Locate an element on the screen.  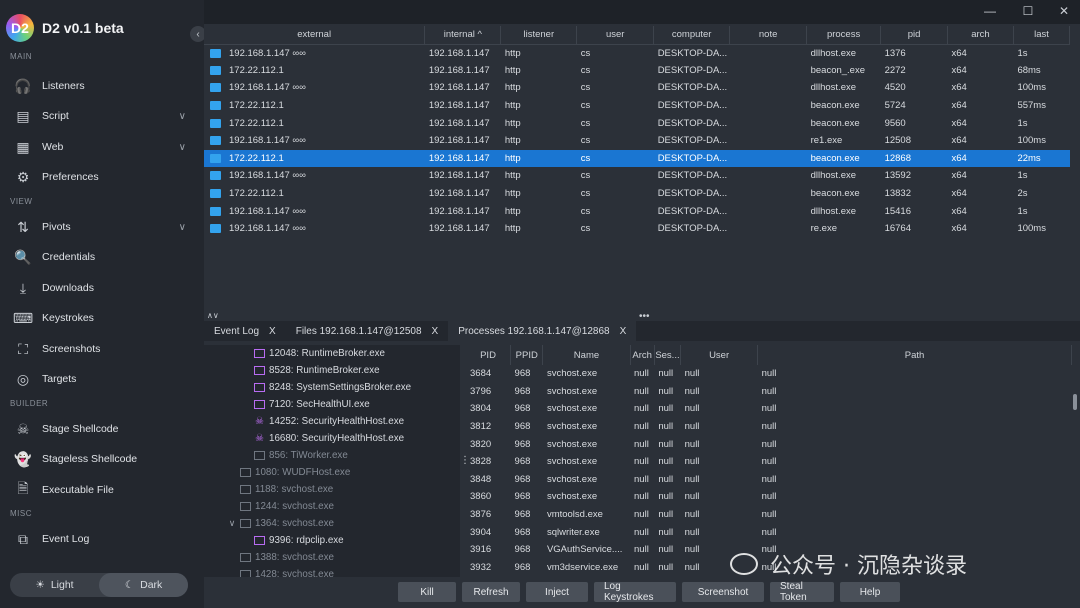
beacons-column-header: pid is located at coordinates (914, 35).